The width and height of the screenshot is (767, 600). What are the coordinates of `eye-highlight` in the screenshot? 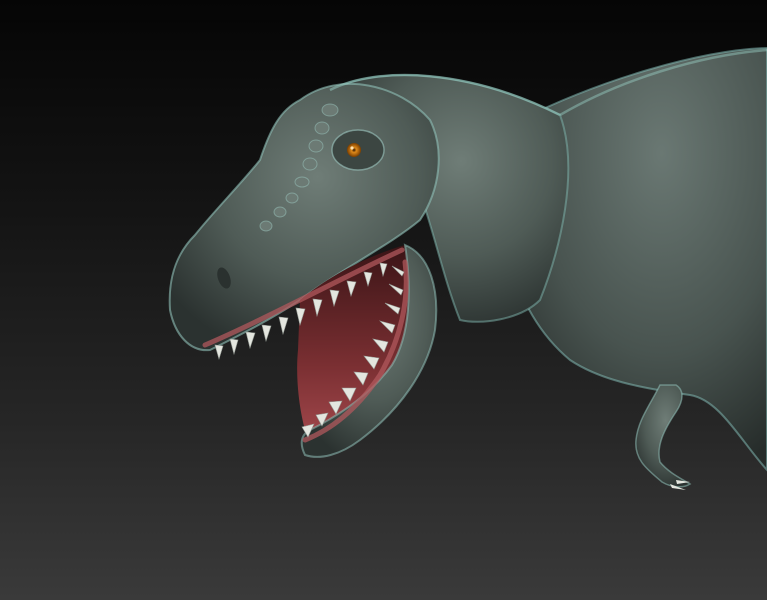 It's located at (352, 148).